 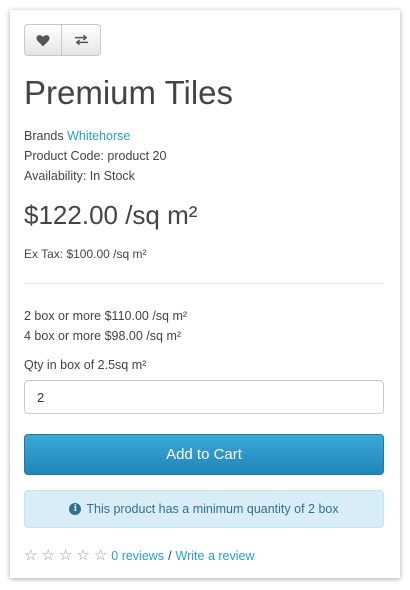 I want to click on product-title: Premium Tiles, so click(x=129, y=92).